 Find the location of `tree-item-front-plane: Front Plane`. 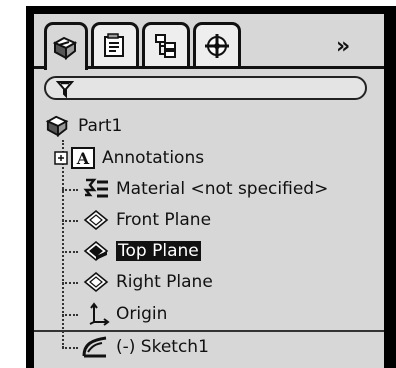

tree-item-front-plane: Front Plane is located at coordinates (146, 220).